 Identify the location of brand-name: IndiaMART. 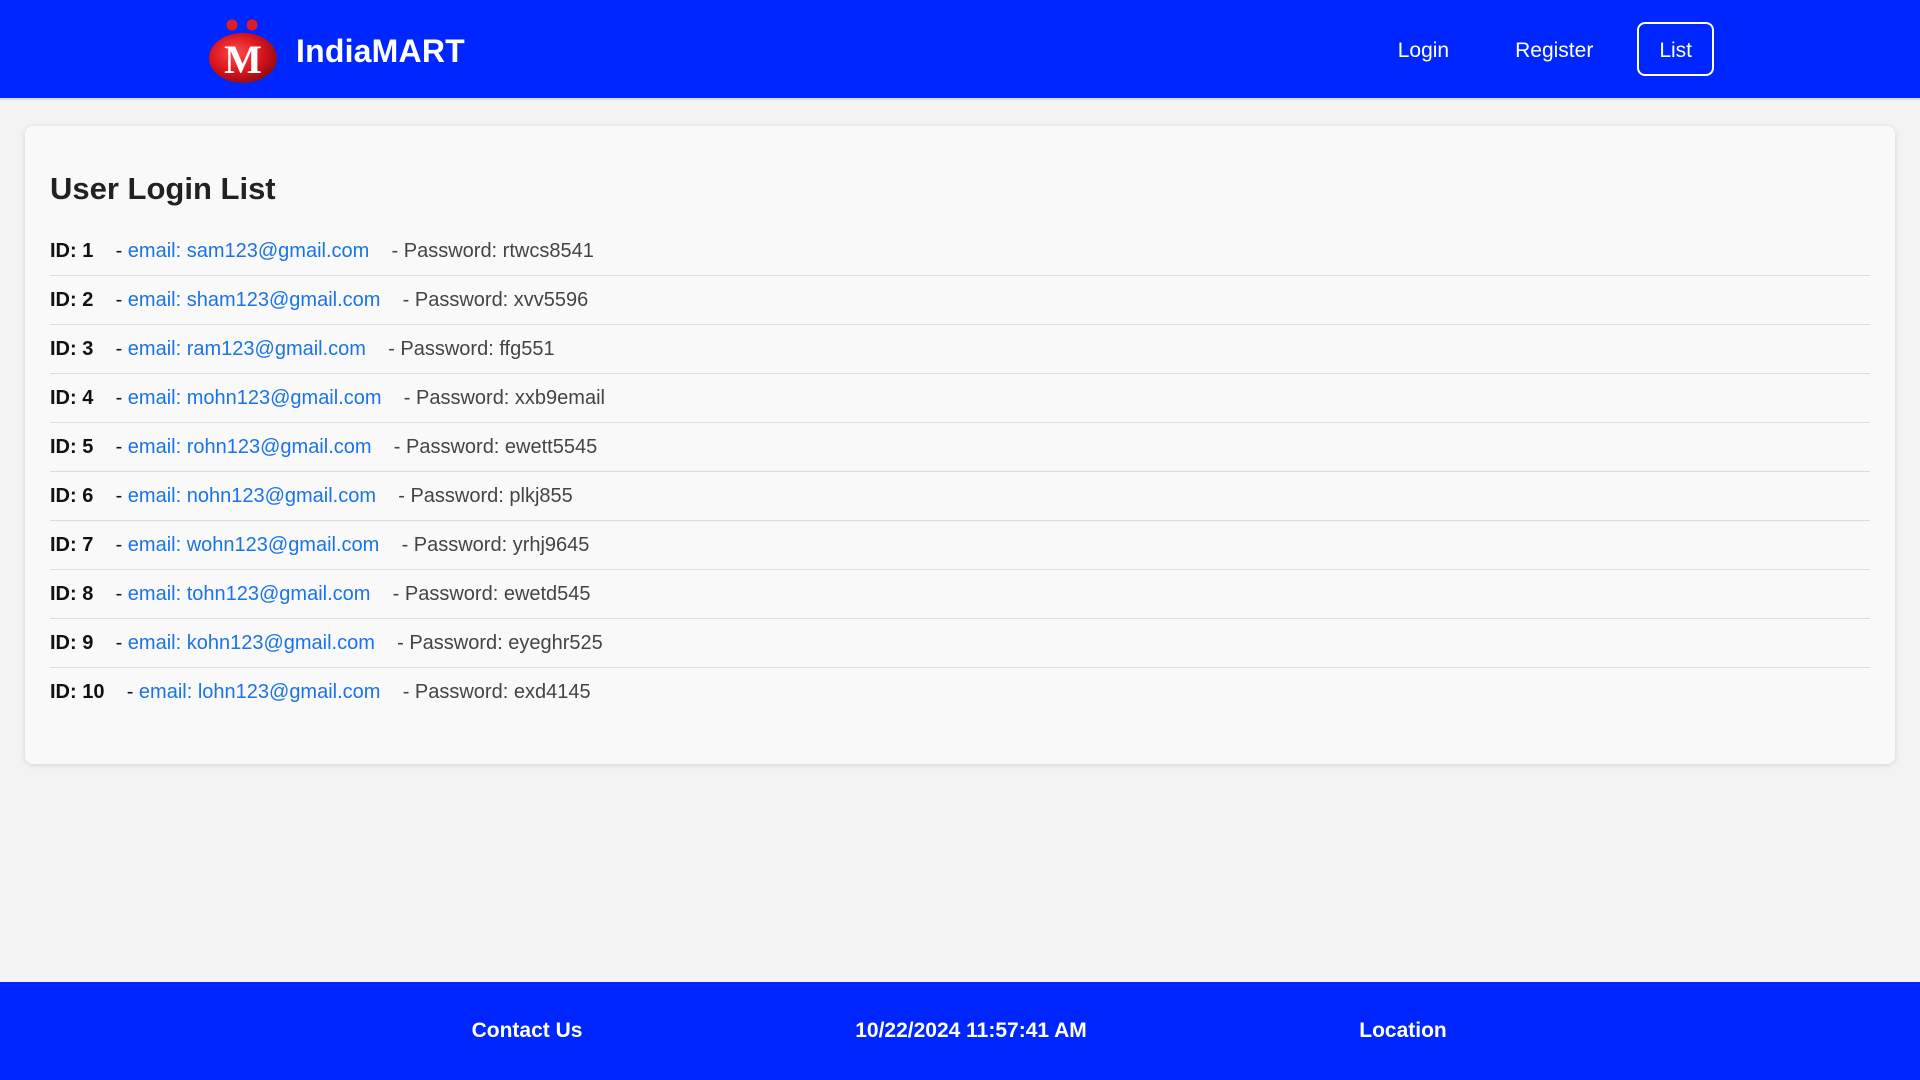
(380, 50).